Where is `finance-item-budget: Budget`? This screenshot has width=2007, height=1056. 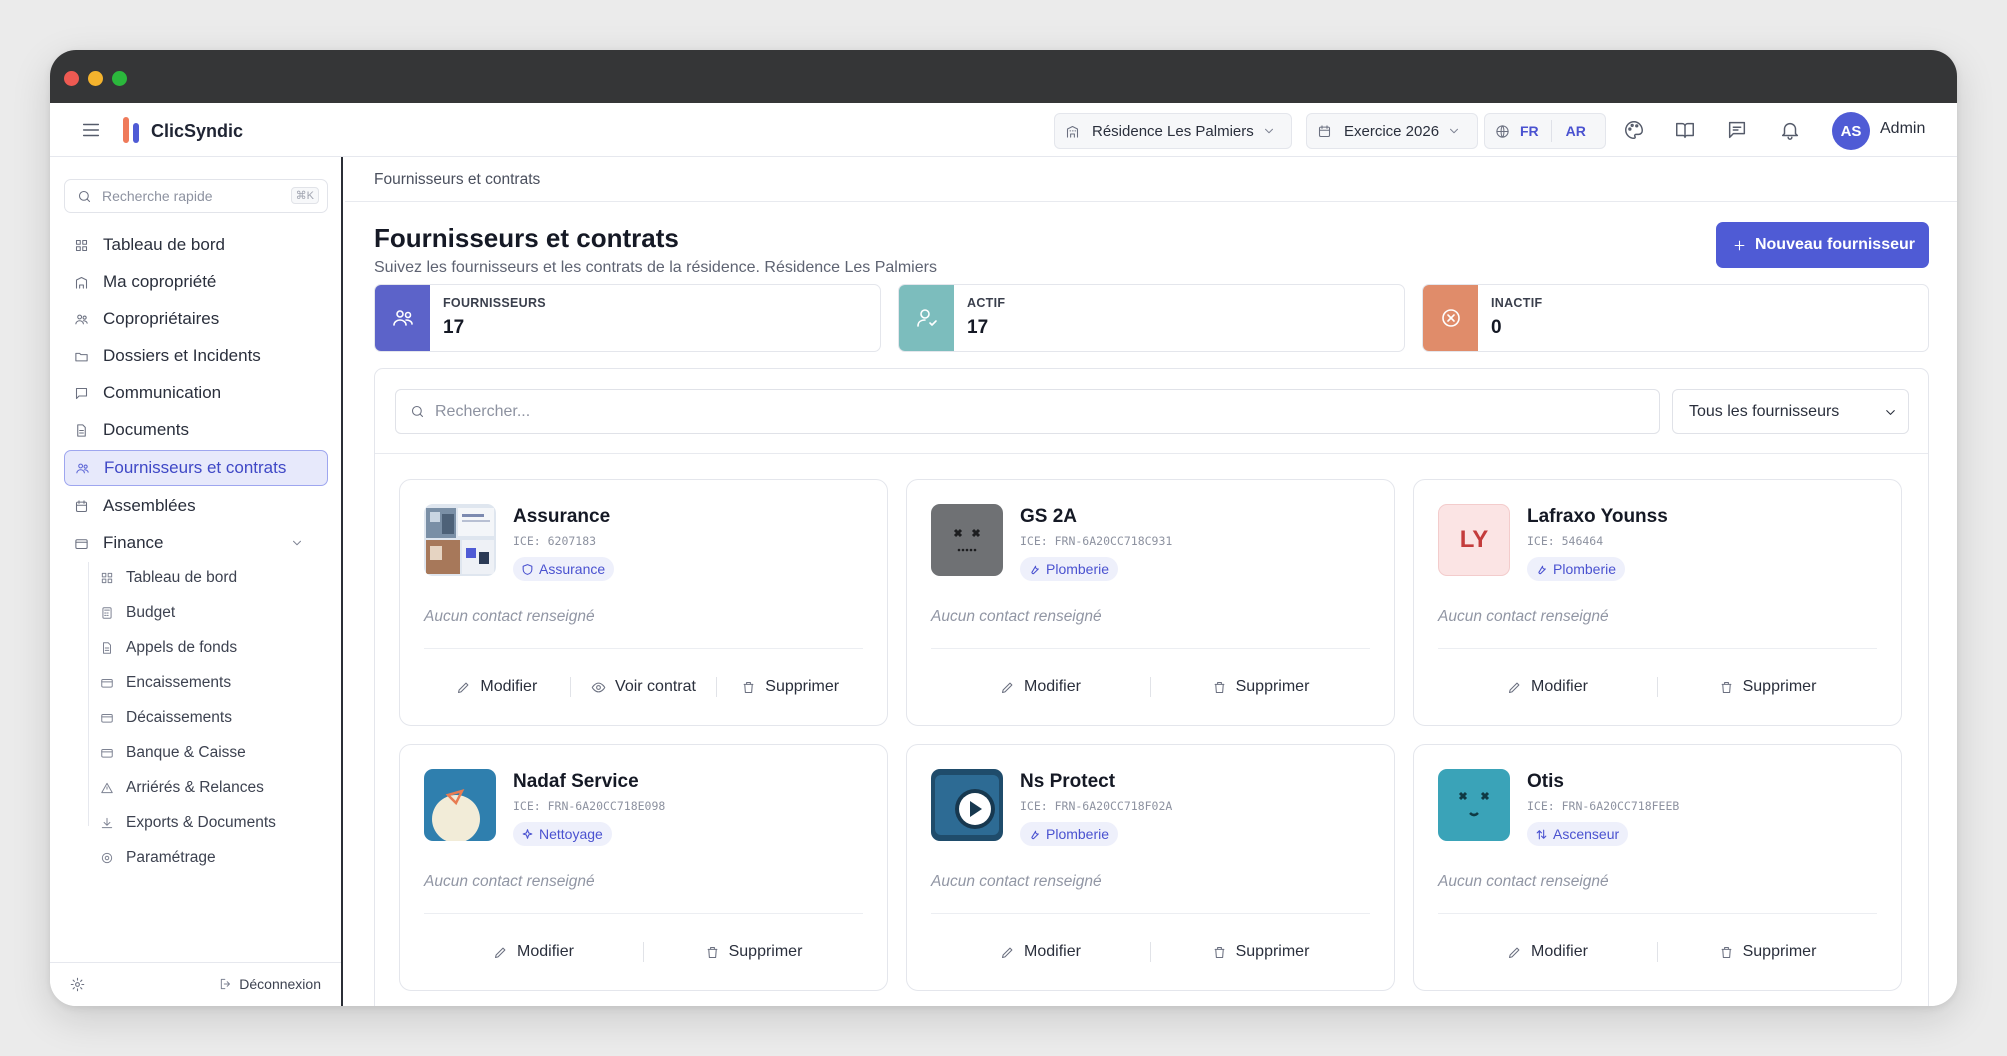
finance-item-budget: Budget is located at coordinates (137, 613).